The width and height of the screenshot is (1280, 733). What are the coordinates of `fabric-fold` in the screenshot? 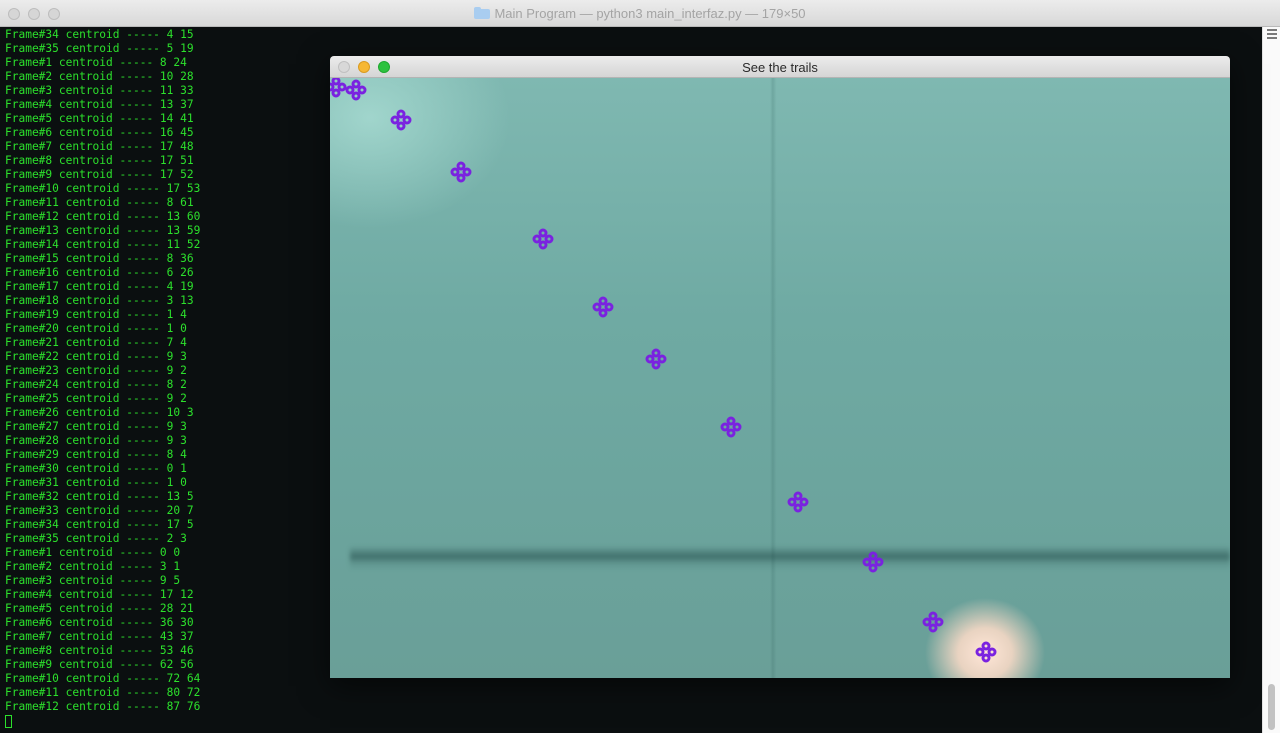 It's located at (790, 558).